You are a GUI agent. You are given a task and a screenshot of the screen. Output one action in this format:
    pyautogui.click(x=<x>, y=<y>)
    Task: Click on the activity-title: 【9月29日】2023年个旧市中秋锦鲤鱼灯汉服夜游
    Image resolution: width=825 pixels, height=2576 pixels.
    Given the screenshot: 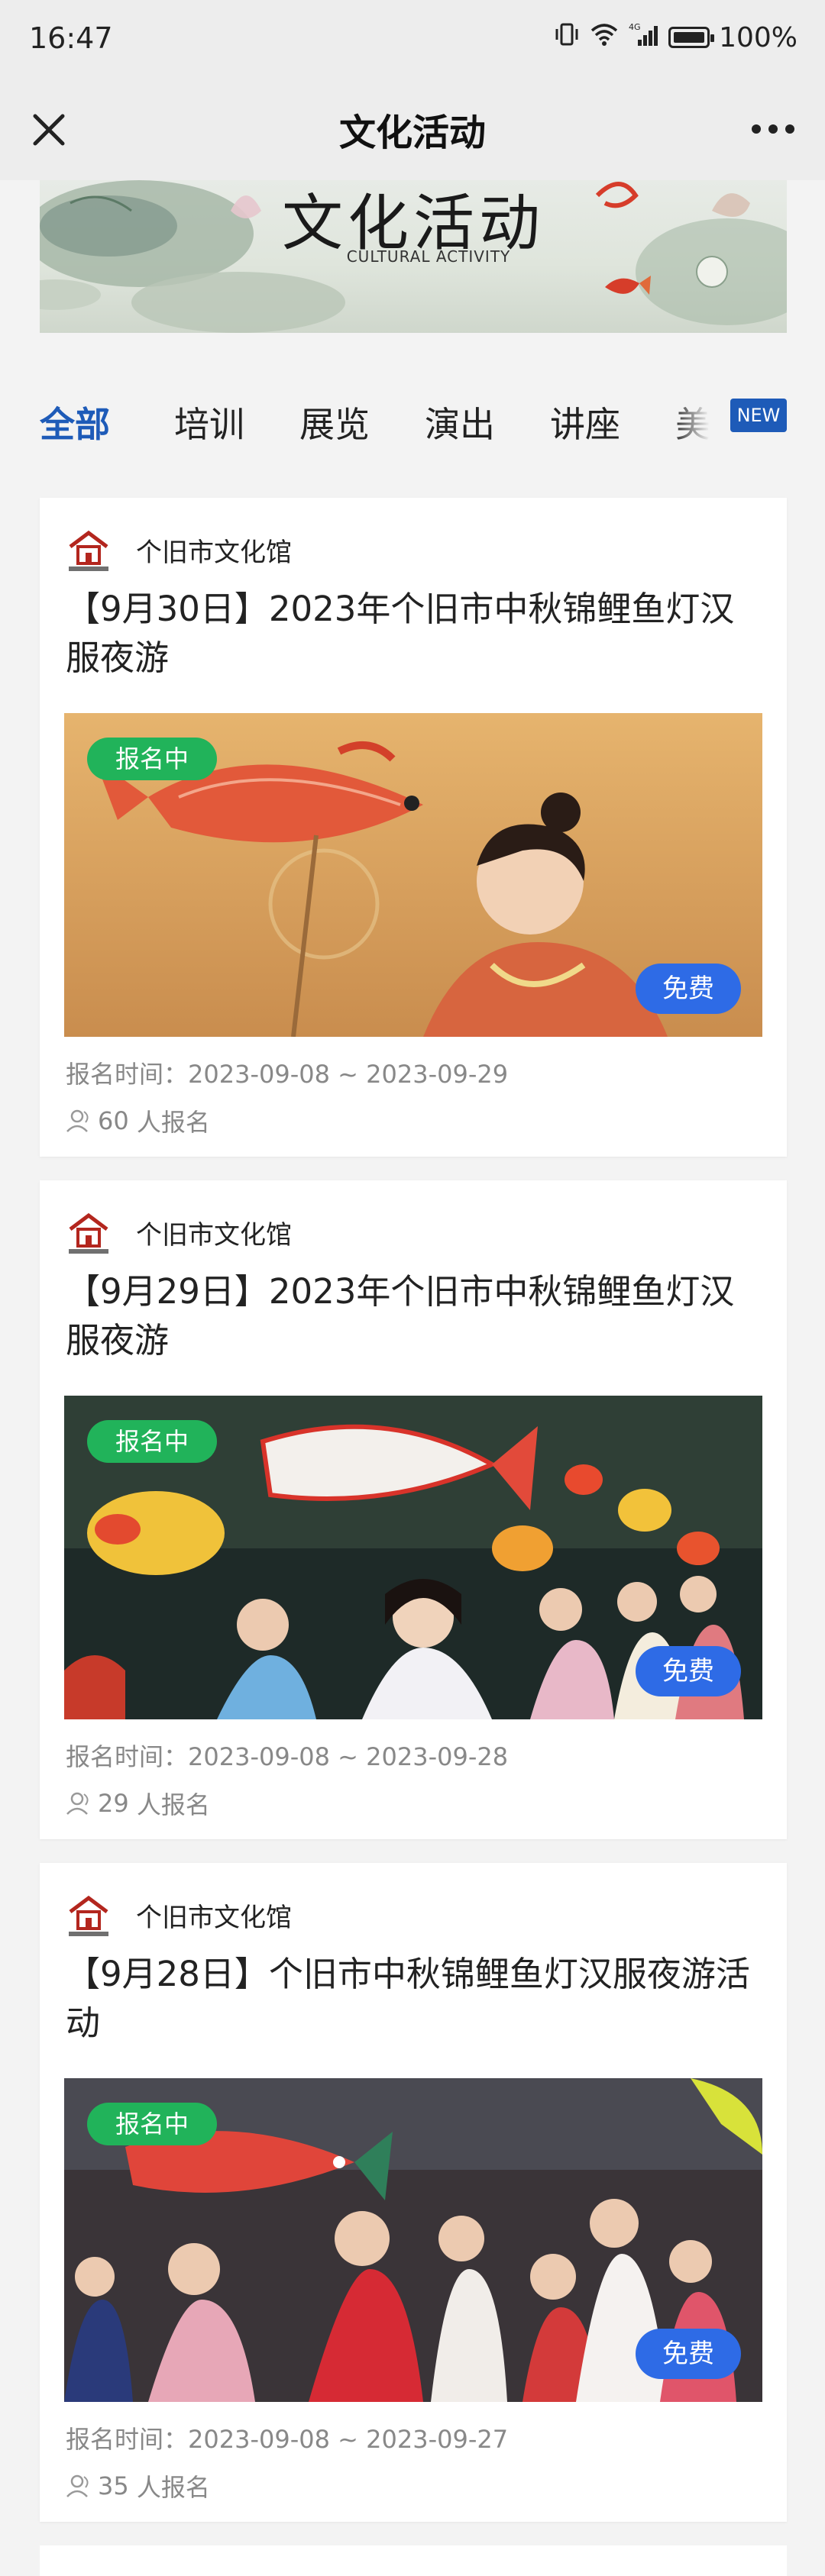 What is the action you would take?
    pyautogui.click(x=413, y=1316)
    